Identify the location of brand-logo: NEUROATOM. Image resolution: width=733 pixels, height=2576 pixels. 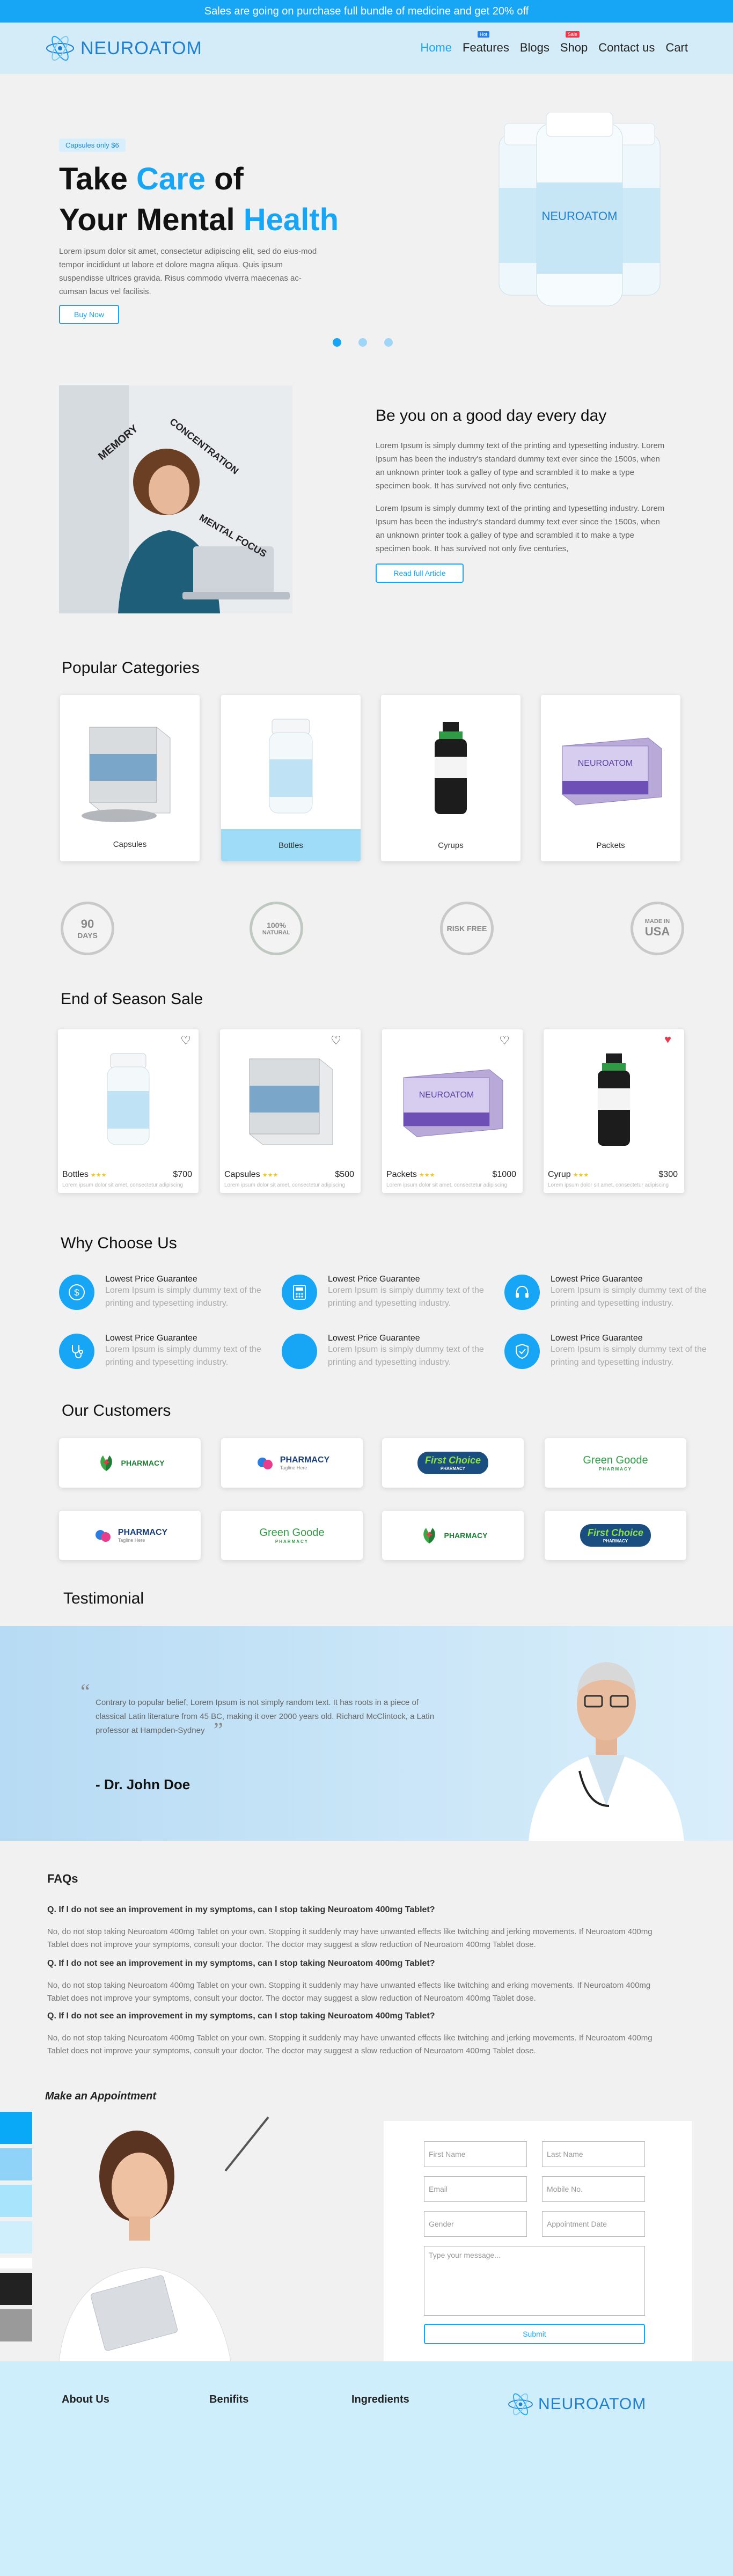
(124, 48).